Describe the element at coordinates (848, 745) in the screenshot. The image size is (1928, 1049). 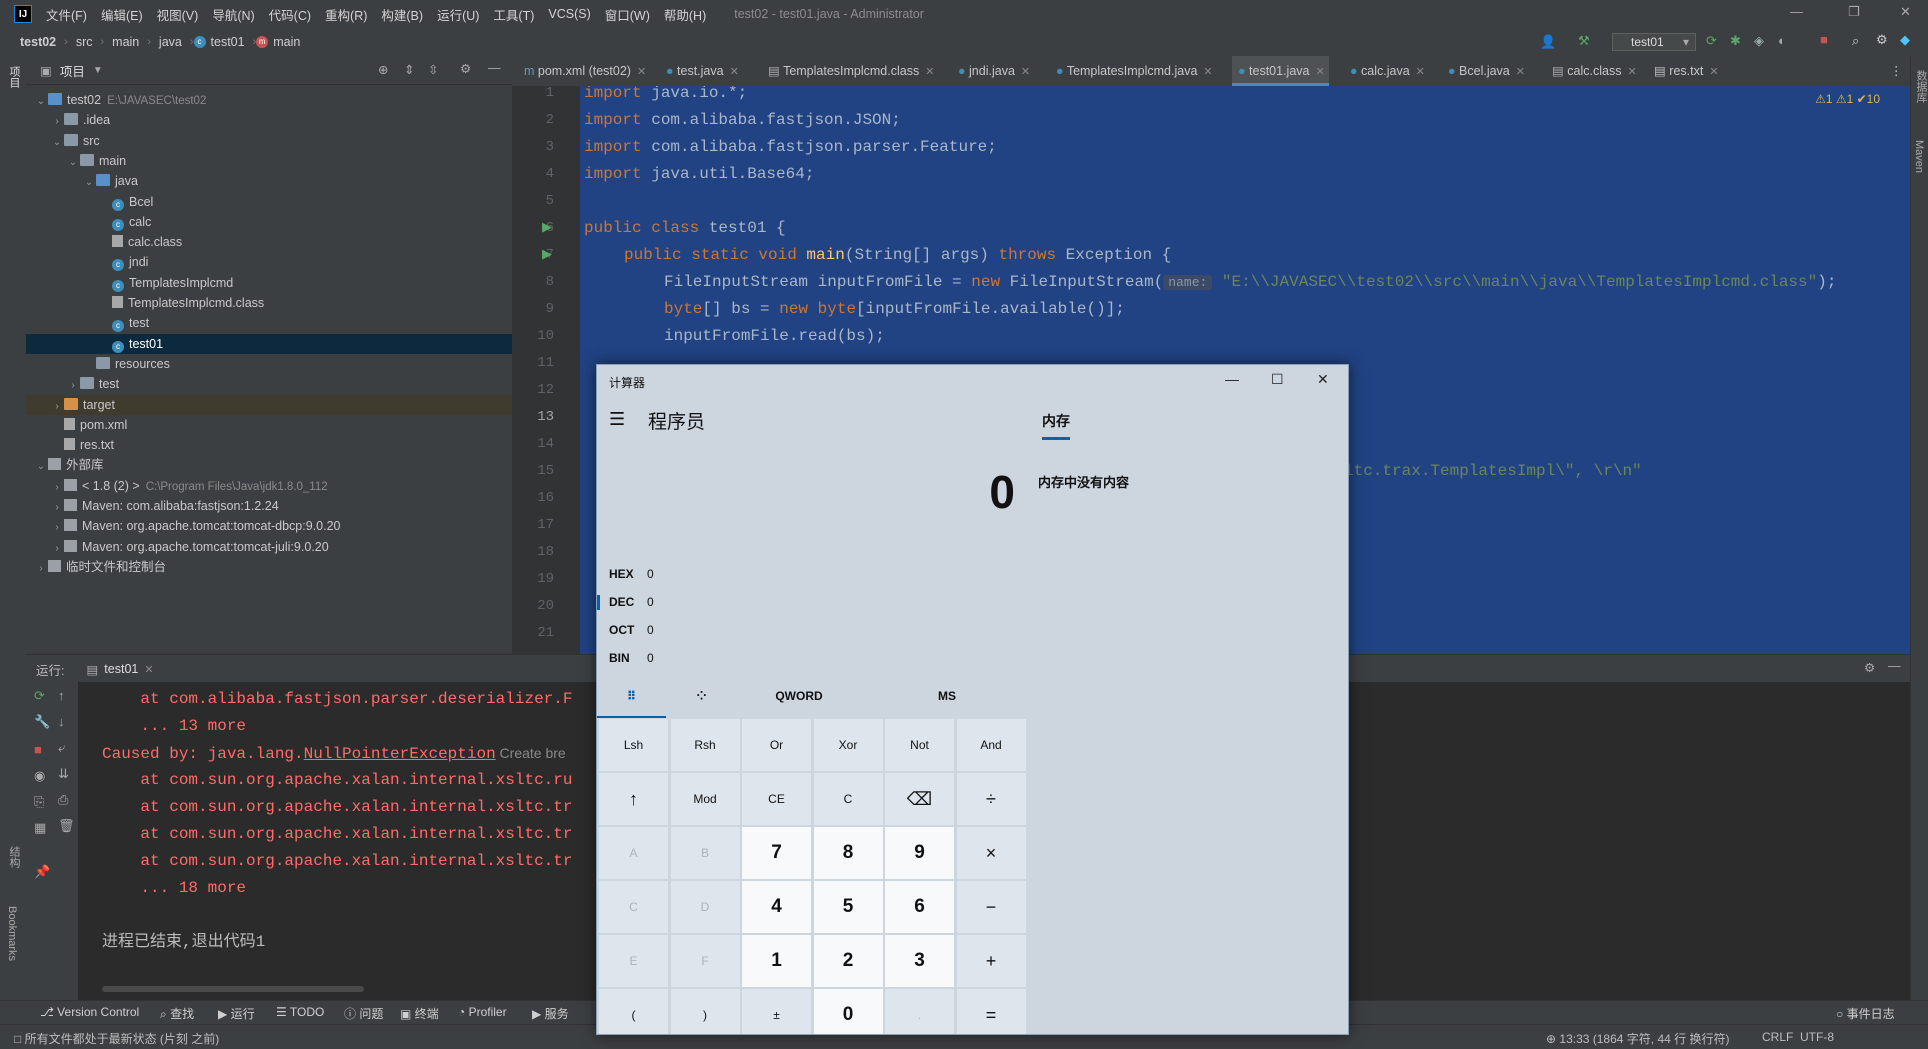
I see `calc-key: Xor` at that location.